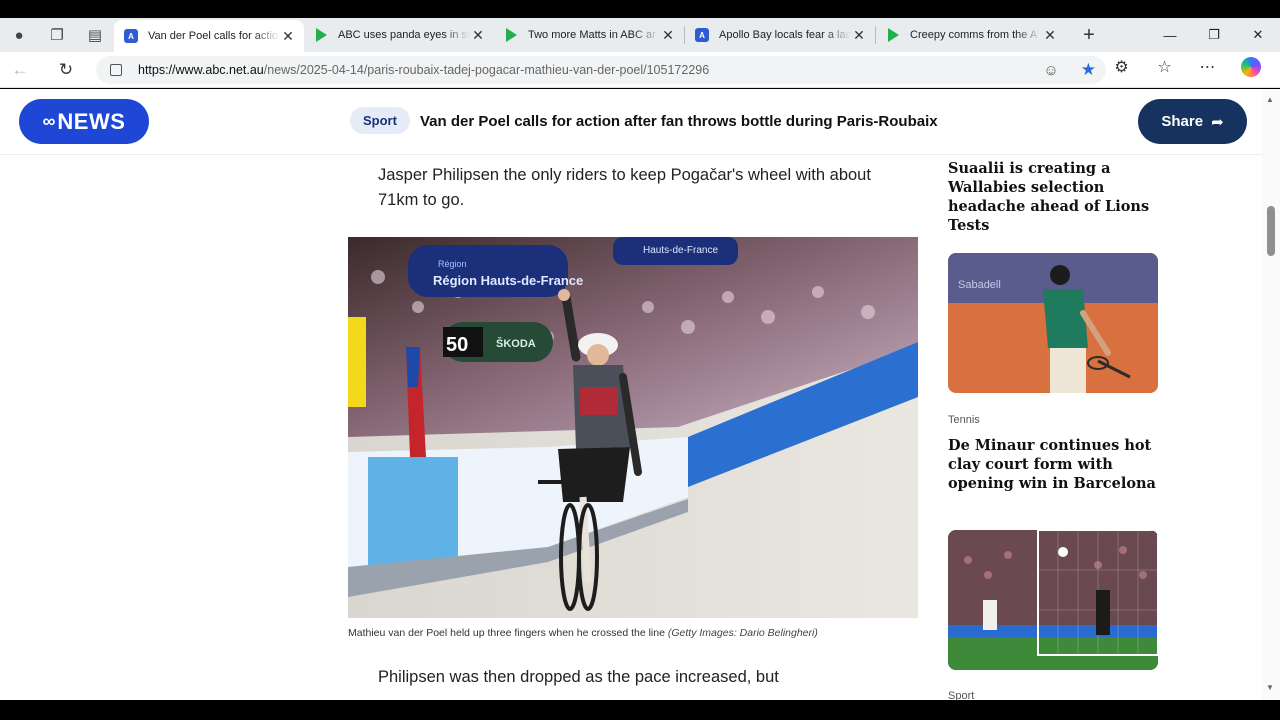  What do you see at coordinates (1170, 35) in the screenshot?
I see `minimize-icon: —` at bounding box center [1170, 35].